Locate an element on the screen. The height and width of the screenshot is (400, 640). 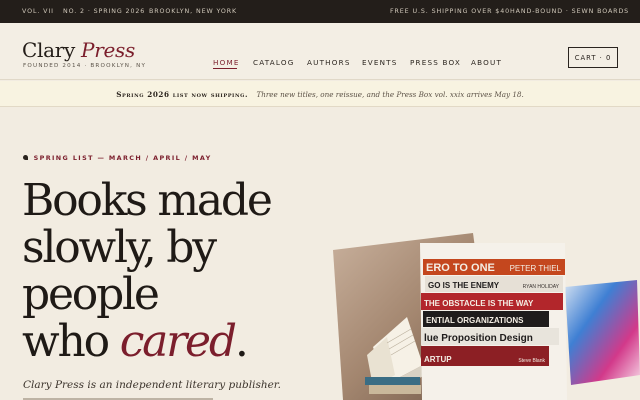
issue-label: NO. 2 · SPRING 2026 is located at coordinates (104, 11).